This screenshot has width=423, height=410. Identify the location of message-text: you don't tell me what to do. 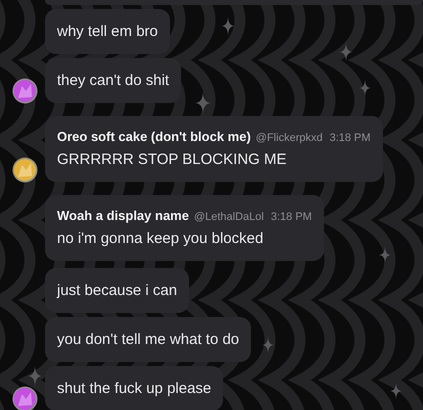
(148, 339).